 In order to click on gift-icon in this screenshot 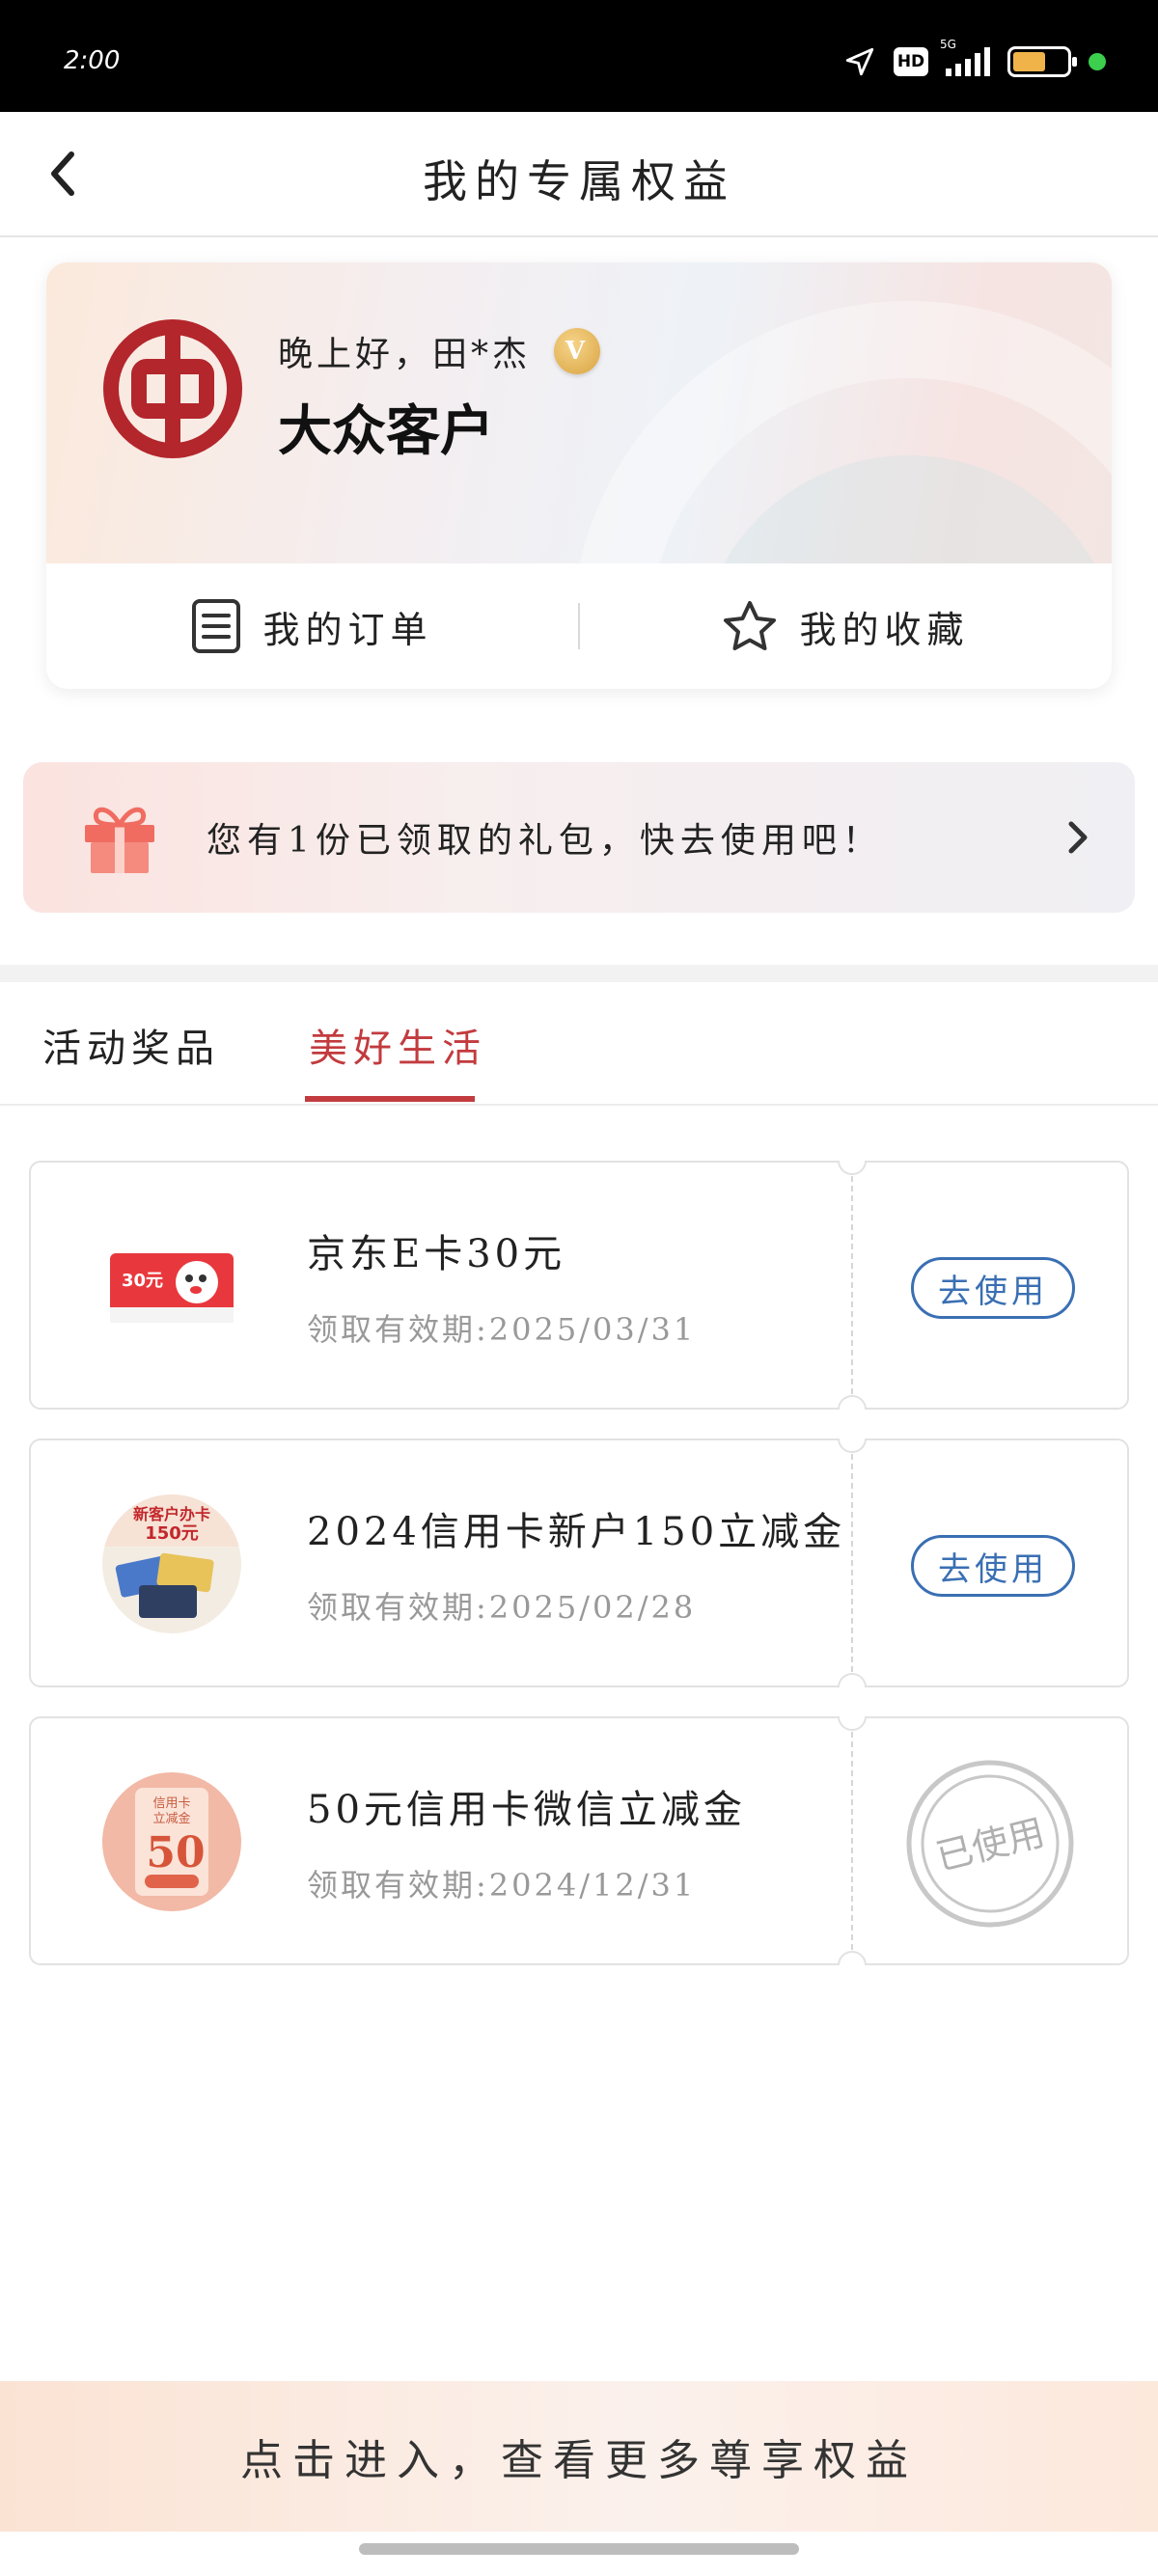, I will do `click(119, 840)`.